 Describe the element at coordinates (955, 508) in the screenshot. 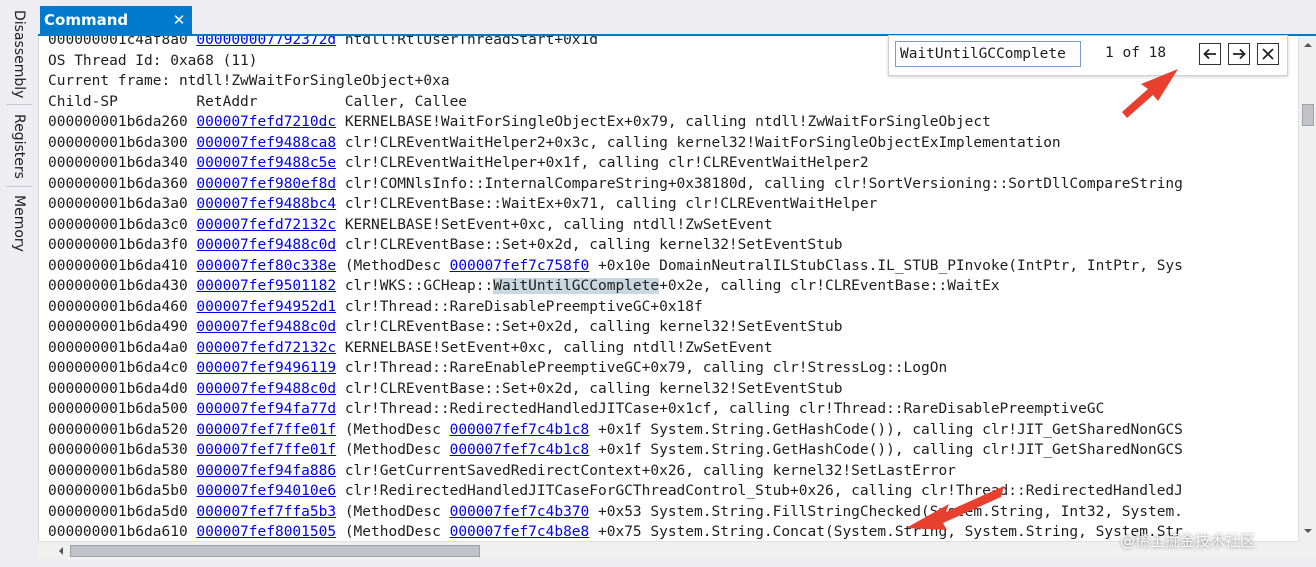

I see `annotation-arrow-concat` at that location.